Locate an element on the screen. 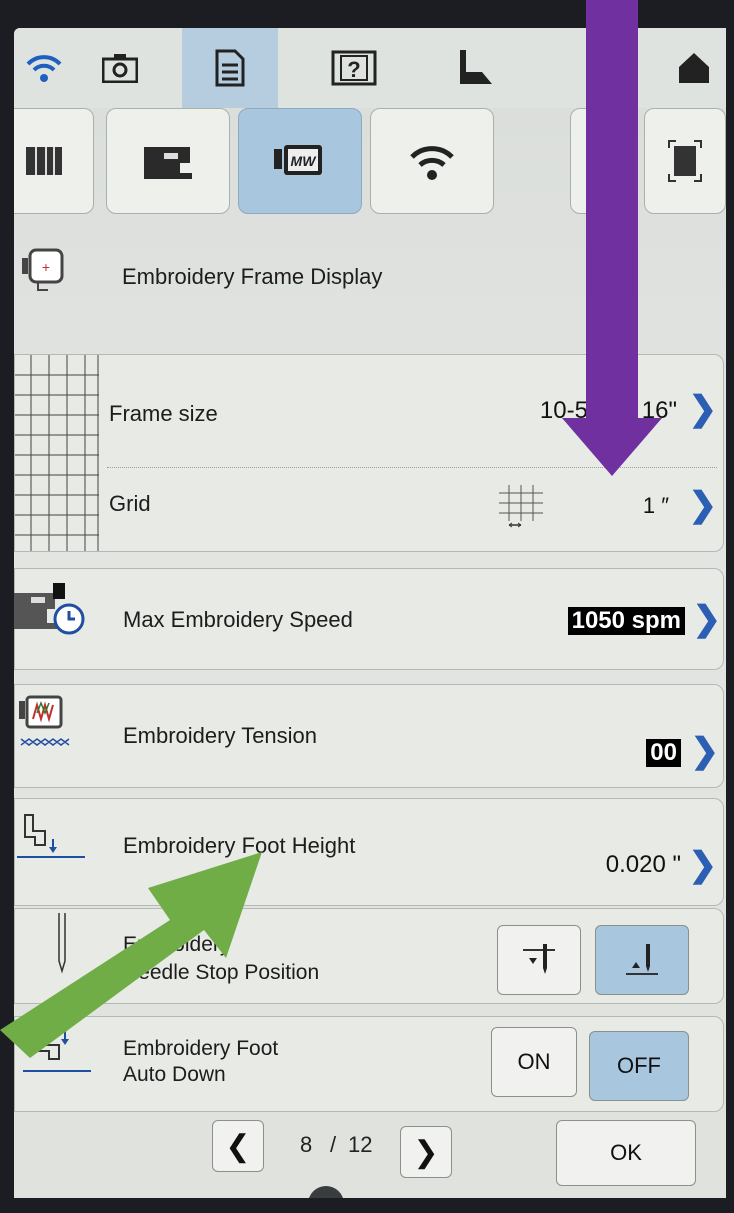  sewing-machine-icon is located at coordinates (168, 163).